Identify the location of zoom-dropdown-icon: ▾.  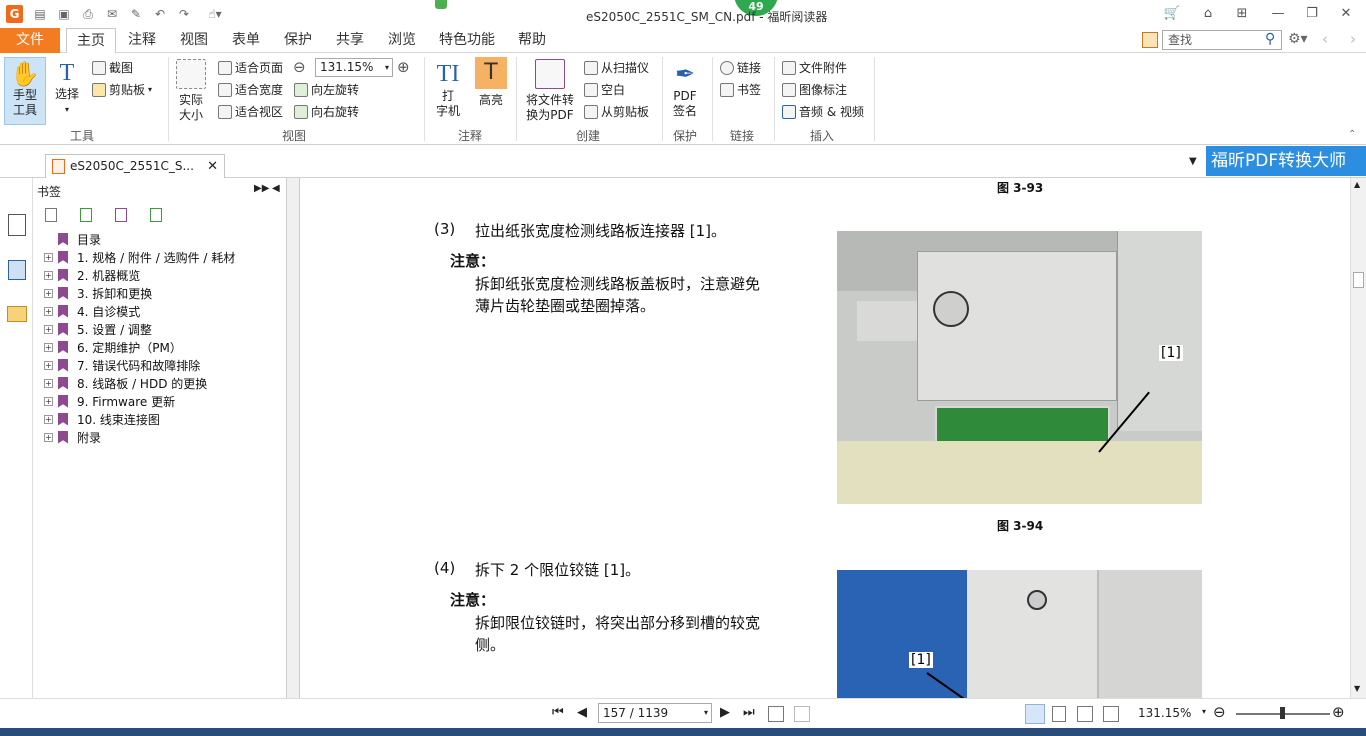
(1204, 711).